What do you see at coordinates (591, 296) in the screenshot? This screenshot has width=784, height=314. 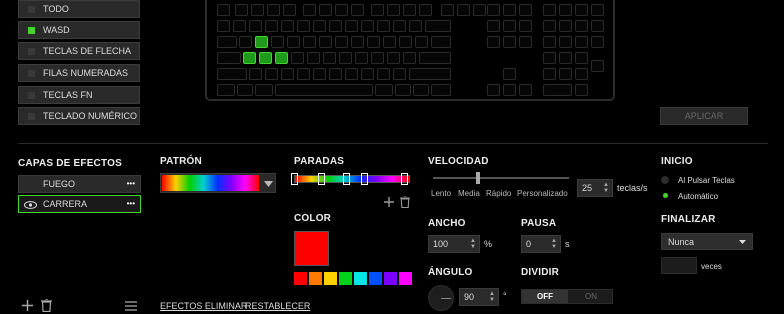 I see `divide-on-option: ON` at bounding box center [591, 296].